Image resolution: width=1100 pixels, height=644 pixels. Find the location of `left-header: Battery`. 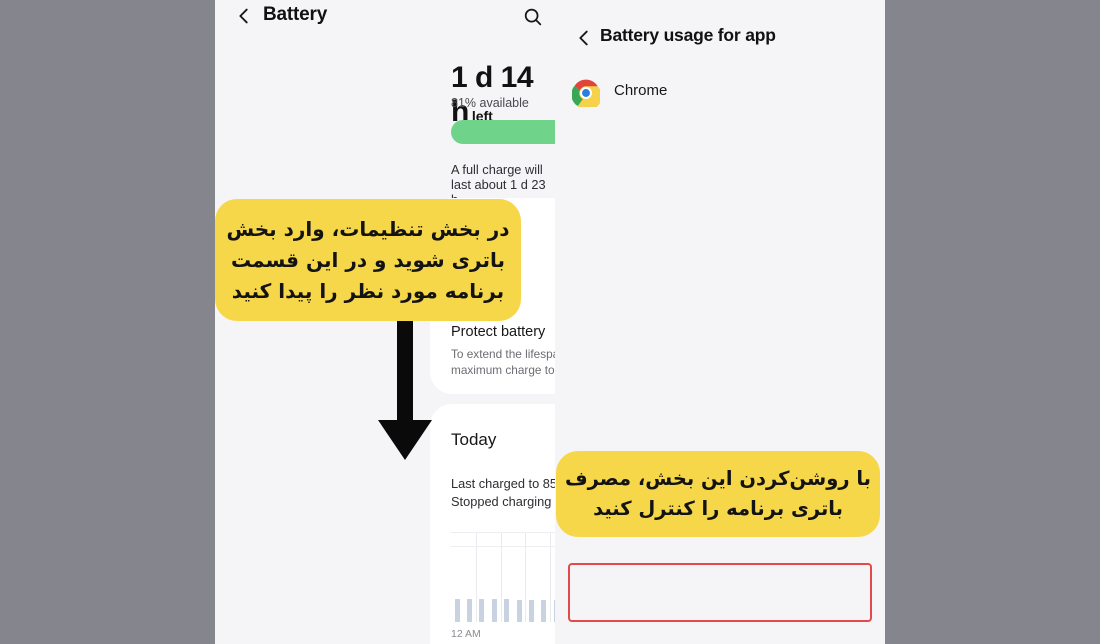

left-header: Battery is located at coordinates (385, 17).